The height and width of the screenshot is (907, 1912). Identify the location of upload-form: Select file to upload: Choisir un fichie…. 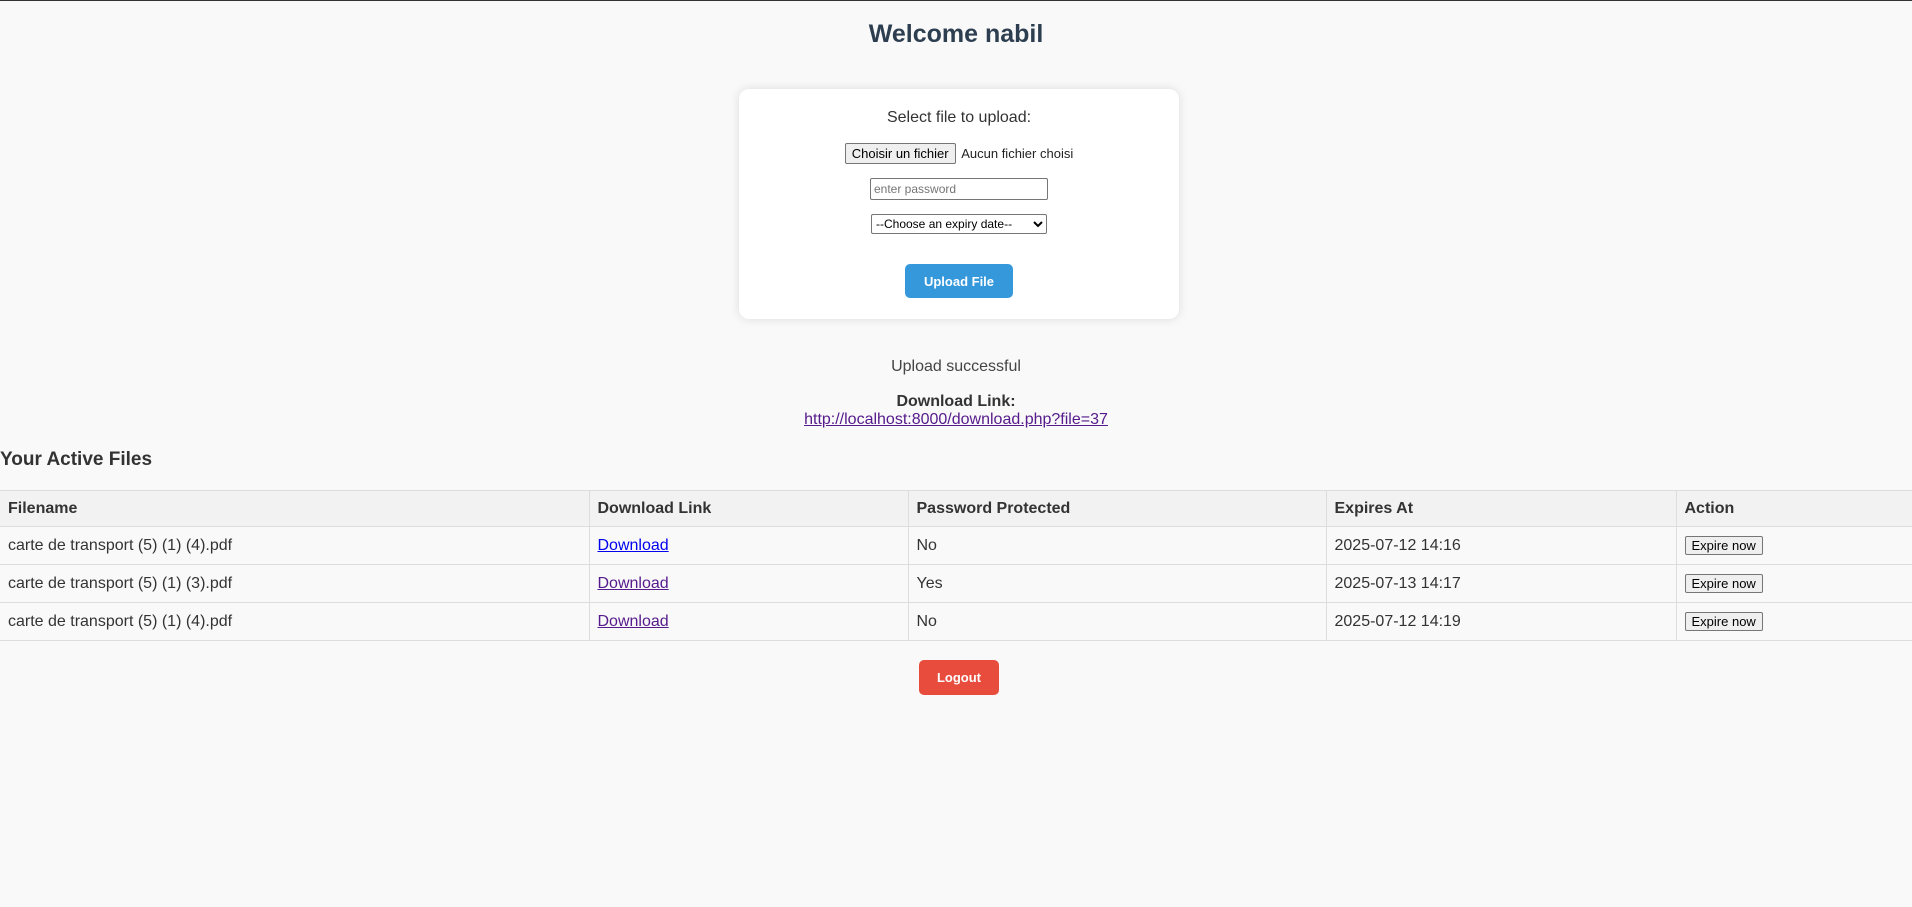
(959, 204).